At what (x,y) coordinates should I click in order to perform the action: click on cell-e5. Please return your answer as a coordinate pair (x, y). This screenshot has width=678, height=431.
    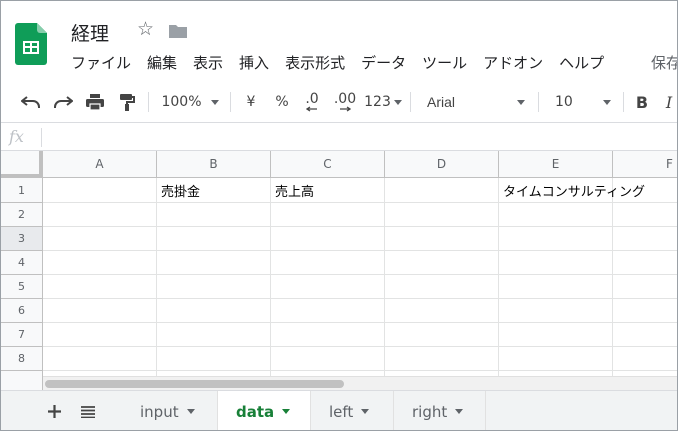
    Looking at the image, I should click on (556, 287).